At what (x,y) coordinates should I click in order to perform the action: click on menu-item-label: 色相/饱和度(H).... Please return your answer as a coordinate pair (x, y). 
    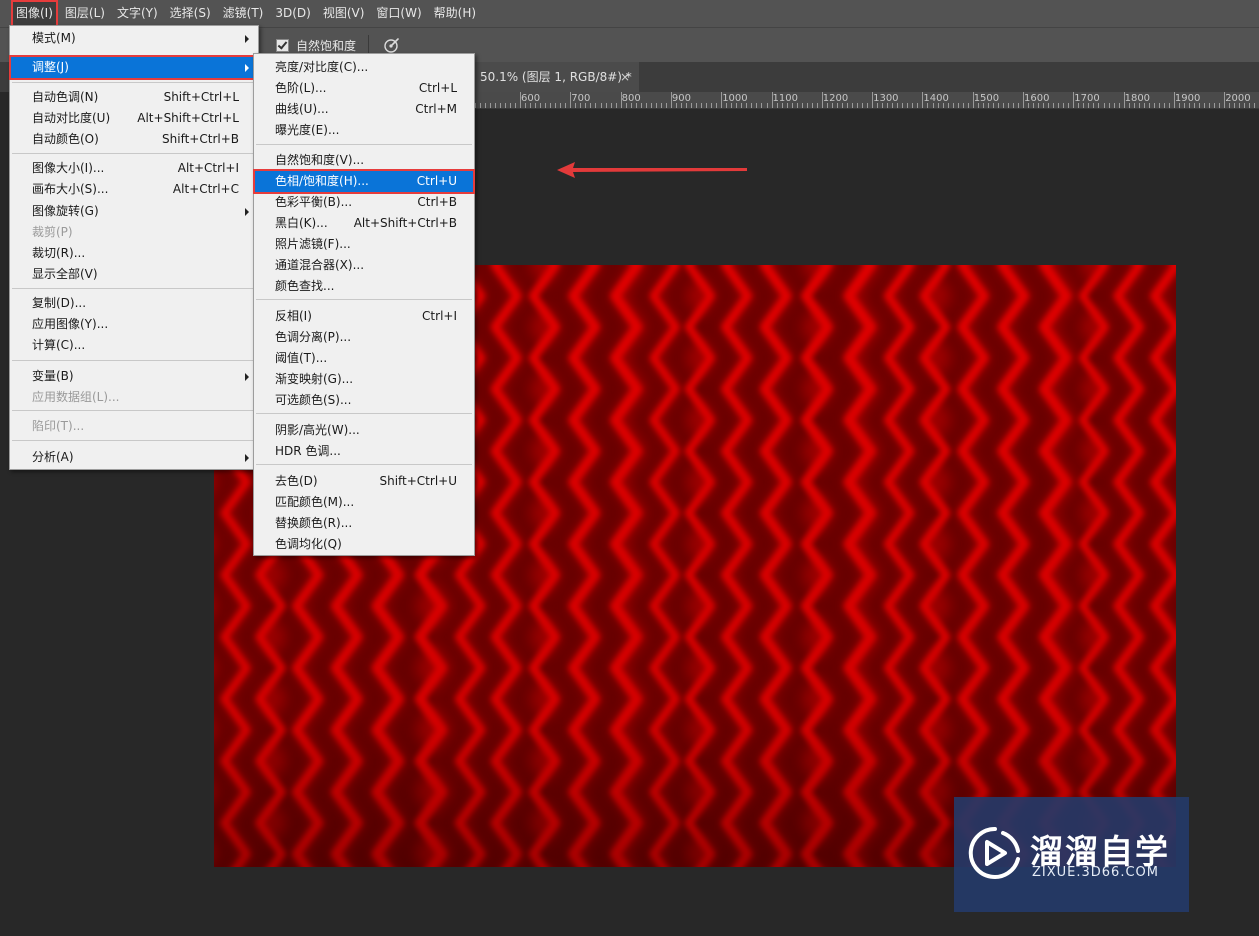
    Looking at the image, I should click on (322, 181).